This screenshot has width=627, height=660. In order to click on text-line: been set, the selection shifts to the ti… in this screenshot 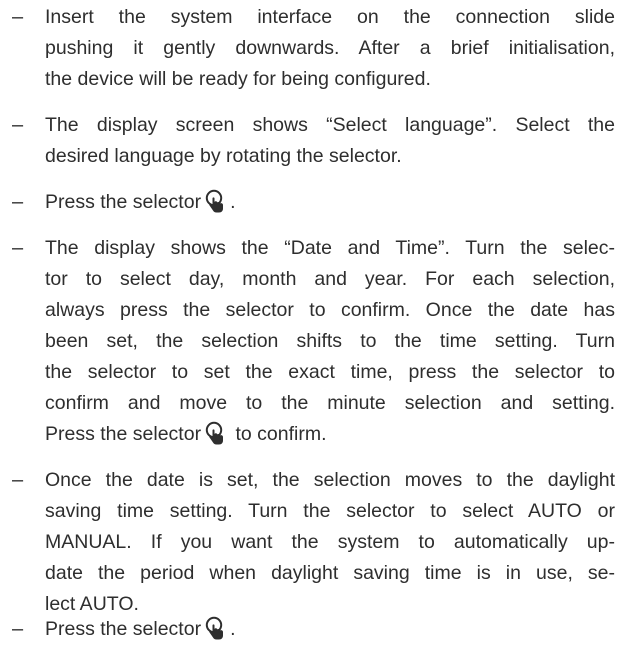, I will do `click(330, 341)`.